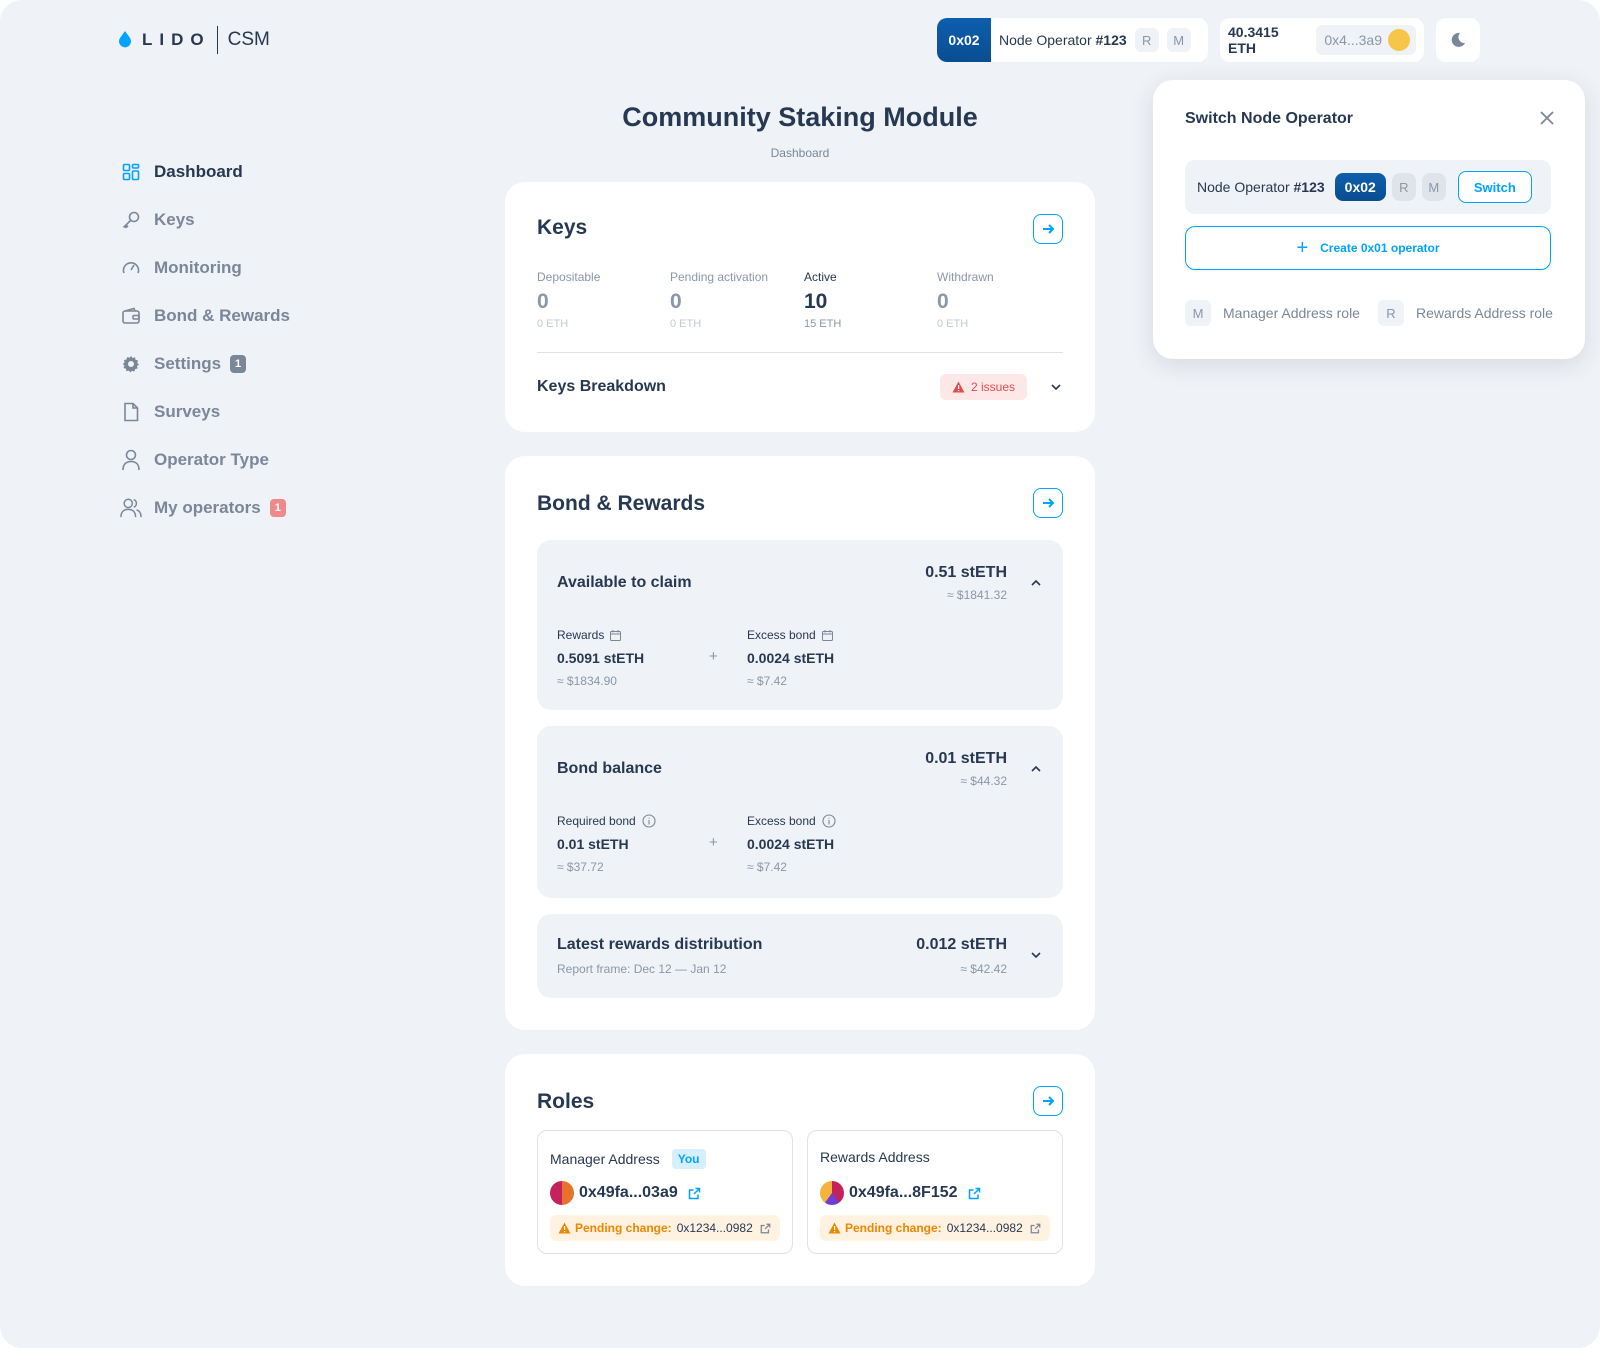 The width and height of the screenshot is (1600, 1348). I want to click on keys-active-eth: 15 ETH, so click(823, 324).